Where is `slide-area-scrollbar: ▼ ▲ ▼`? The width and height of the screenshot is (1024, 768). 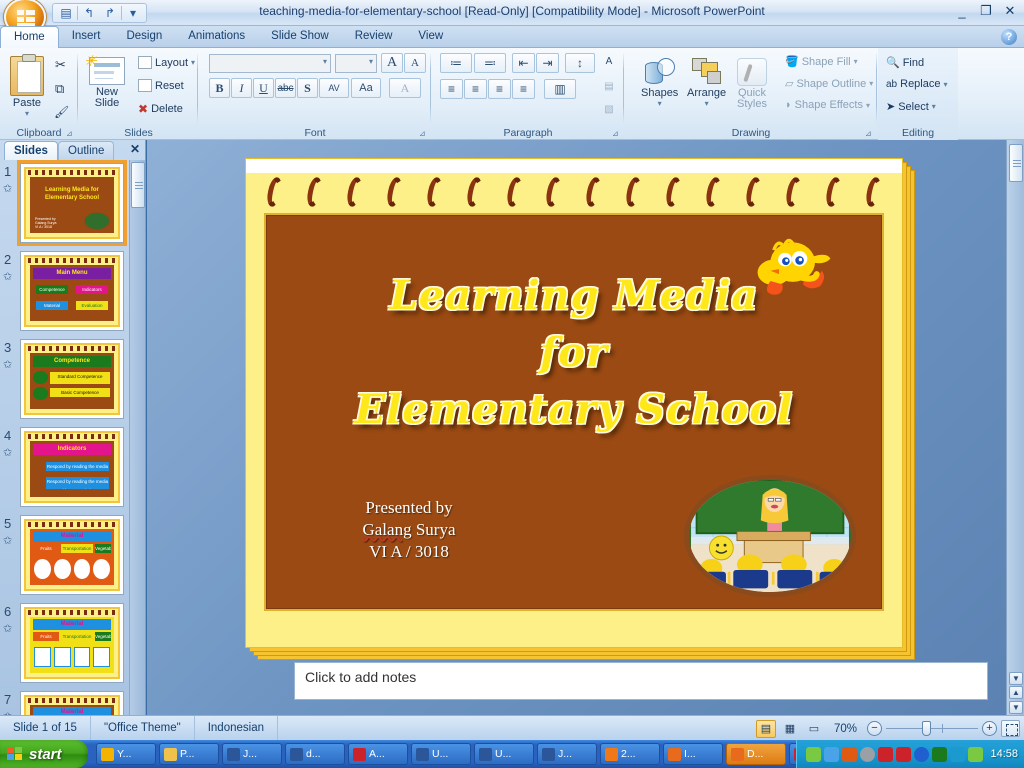 slide-area-scrollbar: ▼ ▲ ▼ is located at coordinates (1015, 427).